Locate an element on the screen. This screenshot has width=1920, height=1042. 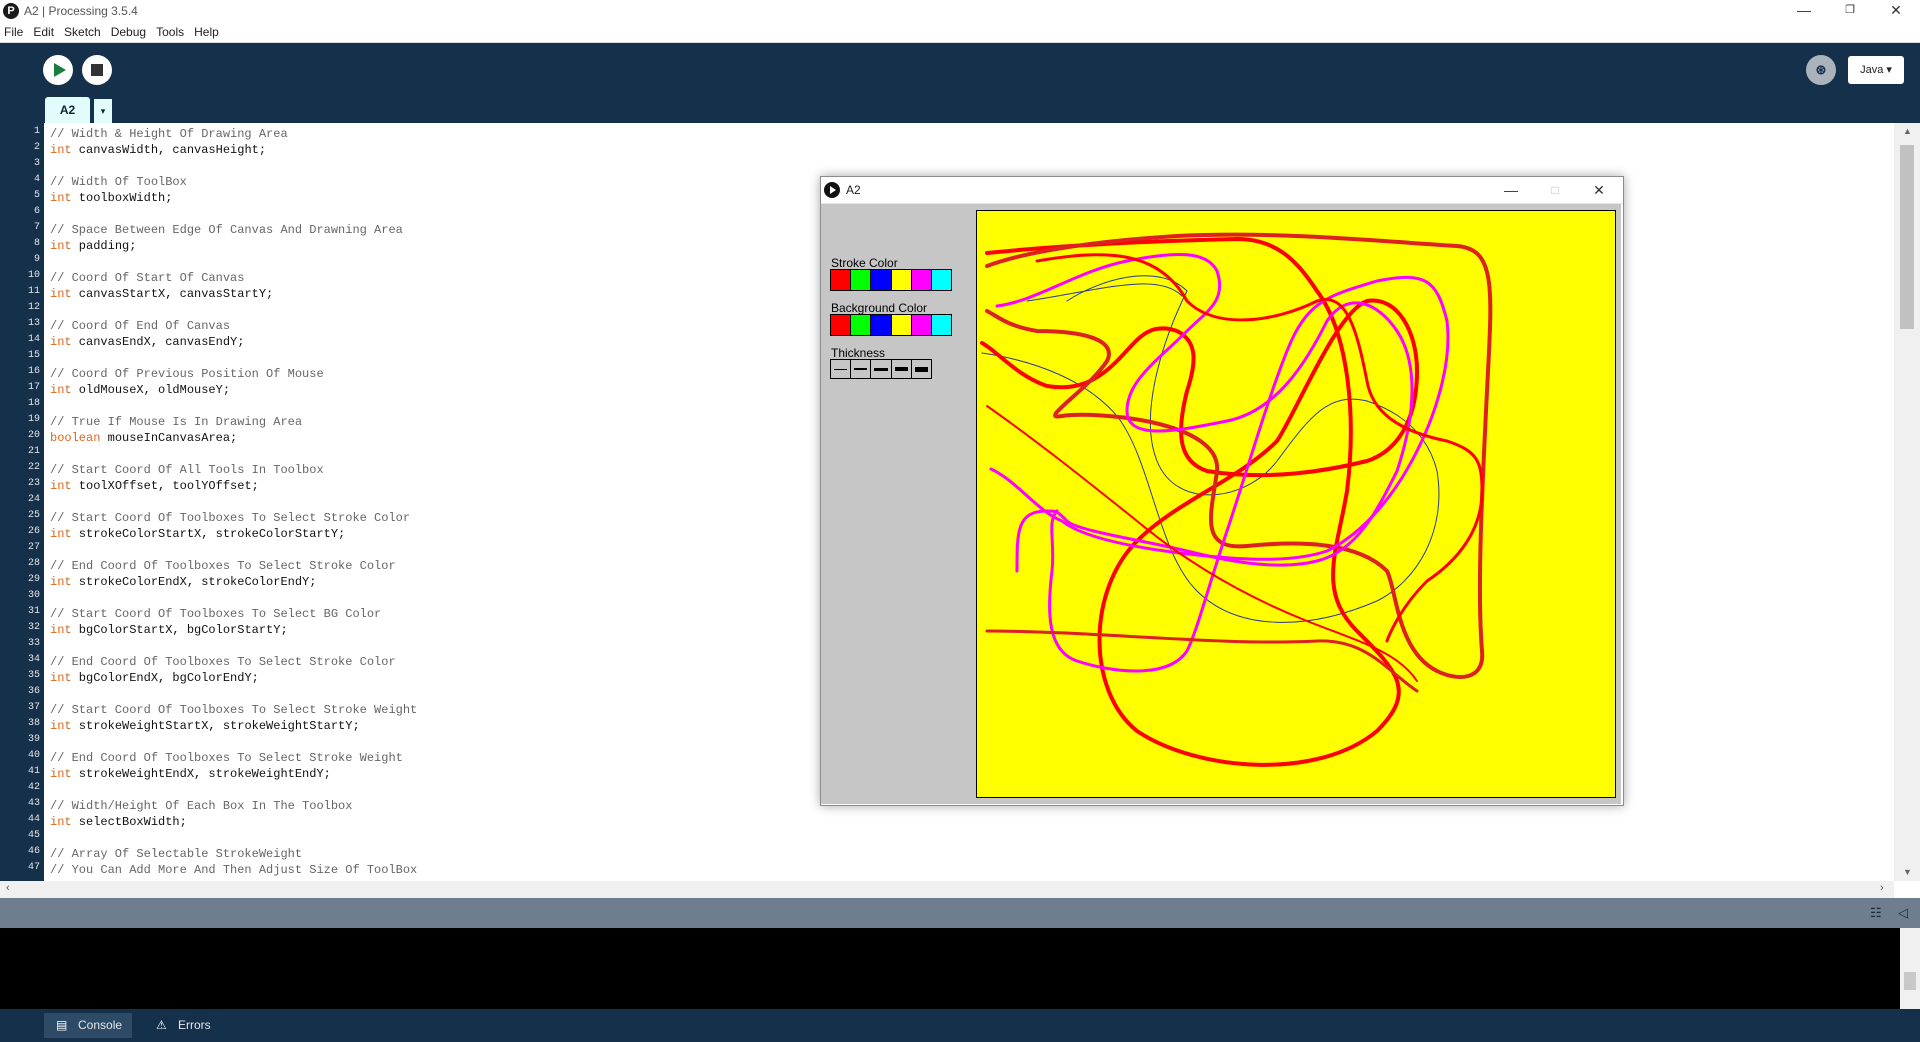
play-icon is located at coordinates (58, 70).